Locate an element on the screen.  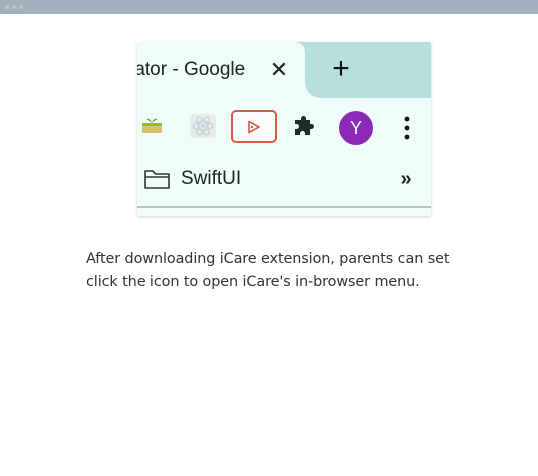
tab-corner is located at coordinates (313, 90).